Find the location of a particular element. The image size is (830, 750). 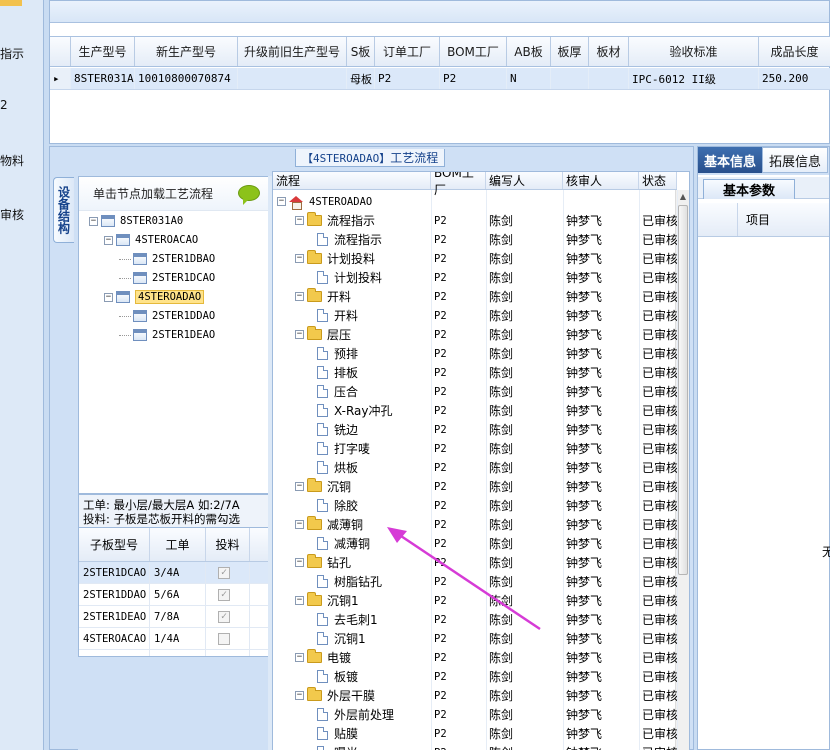

flow-row: − 4STEROADAO is located at coordinates (475, 201).